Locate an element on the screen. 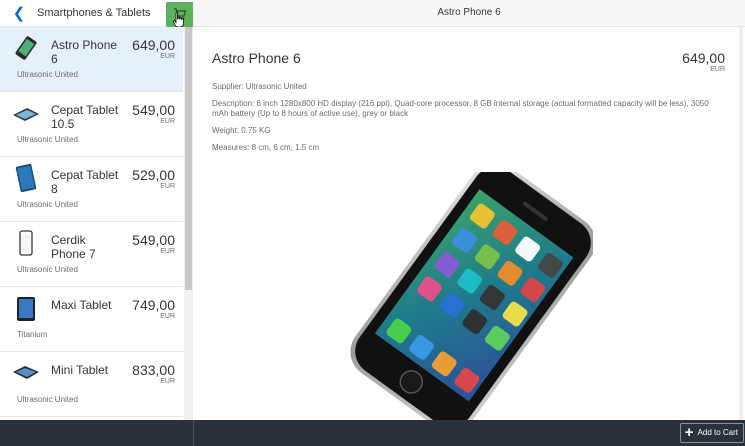 This screenshot has height=446, width=745. master-header: ❮ Smartphones & Tablets is located at coordinates (96, 13).